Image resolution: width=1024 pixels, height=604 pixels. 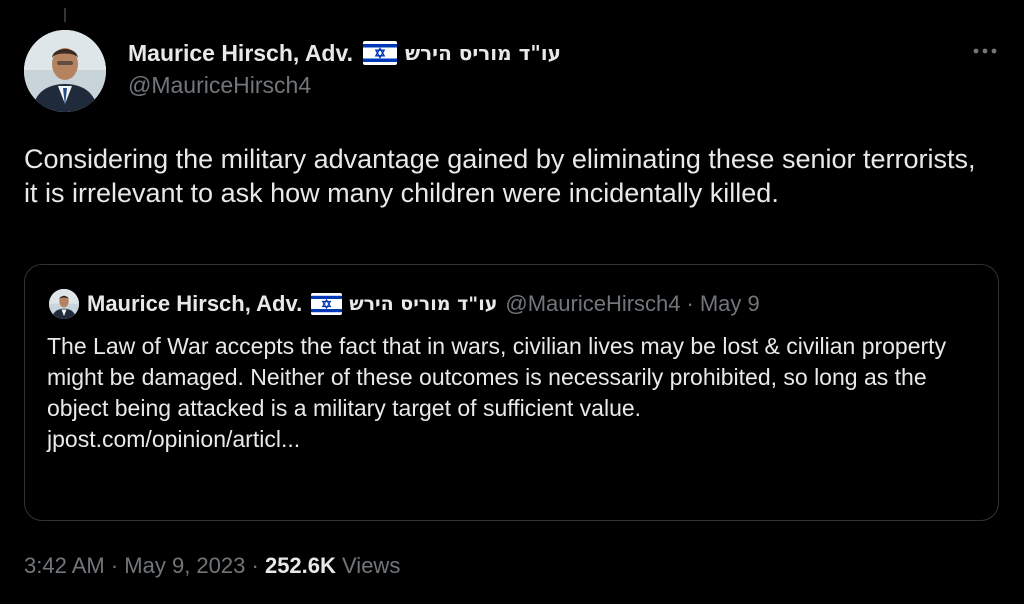 I want to click on more-horizontal-icon, so click(x=985, y=51).